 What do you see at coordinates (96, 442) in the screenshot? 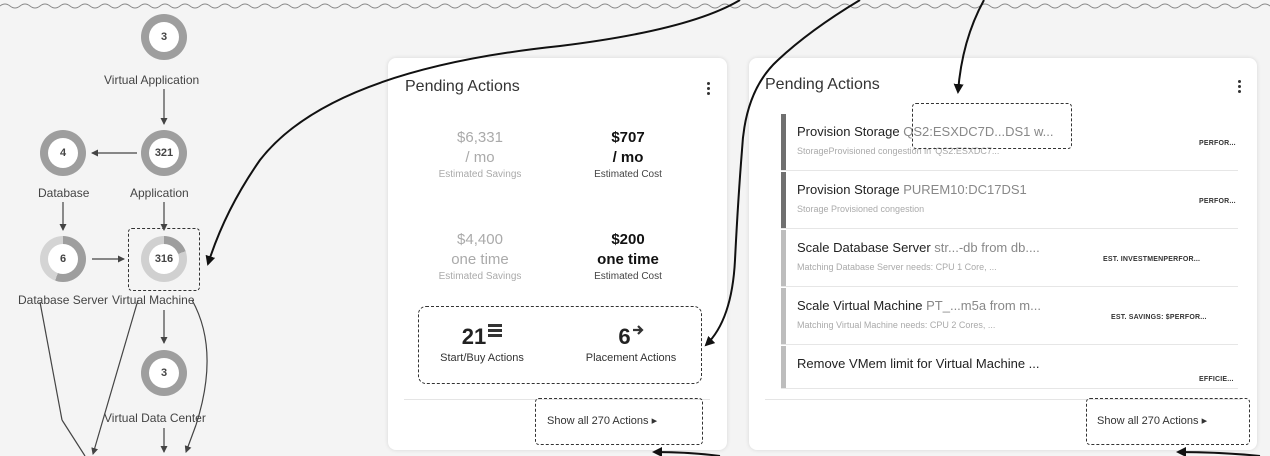
I see `edge-left-down` at bounding box center [96, 442].